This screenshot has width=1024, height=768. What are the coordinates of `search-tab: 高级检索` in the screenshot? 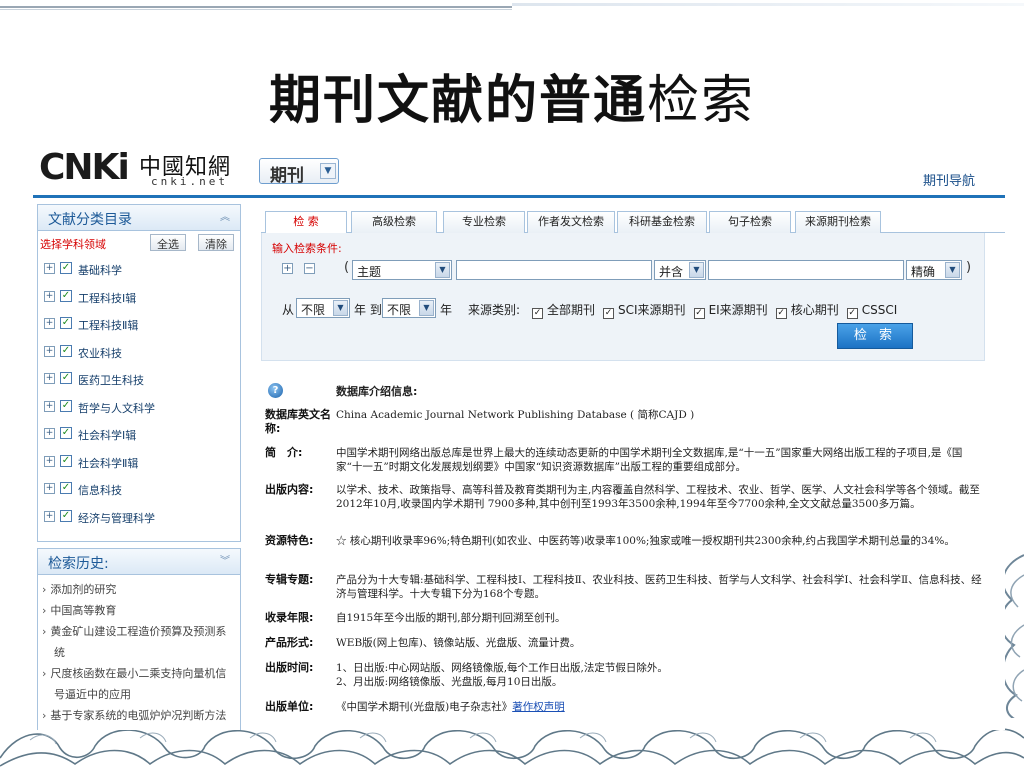 It's located at (394, 222).